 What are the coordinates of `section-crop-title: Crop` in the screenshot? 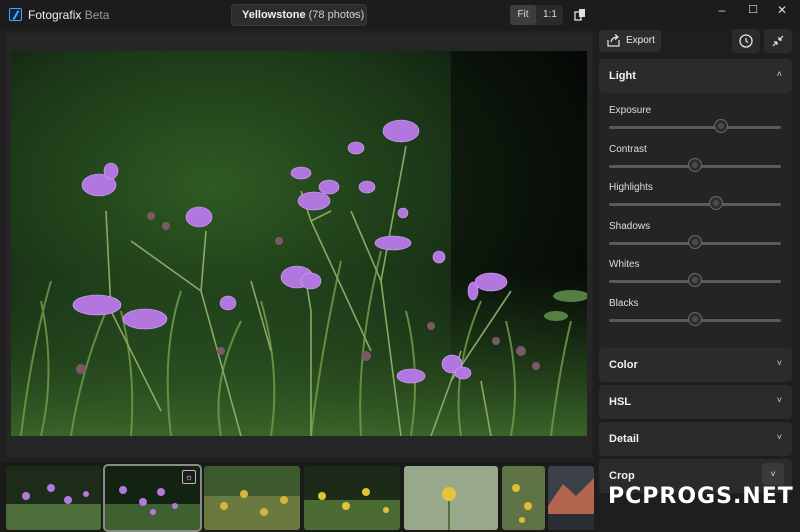 It's located at (622, 476).